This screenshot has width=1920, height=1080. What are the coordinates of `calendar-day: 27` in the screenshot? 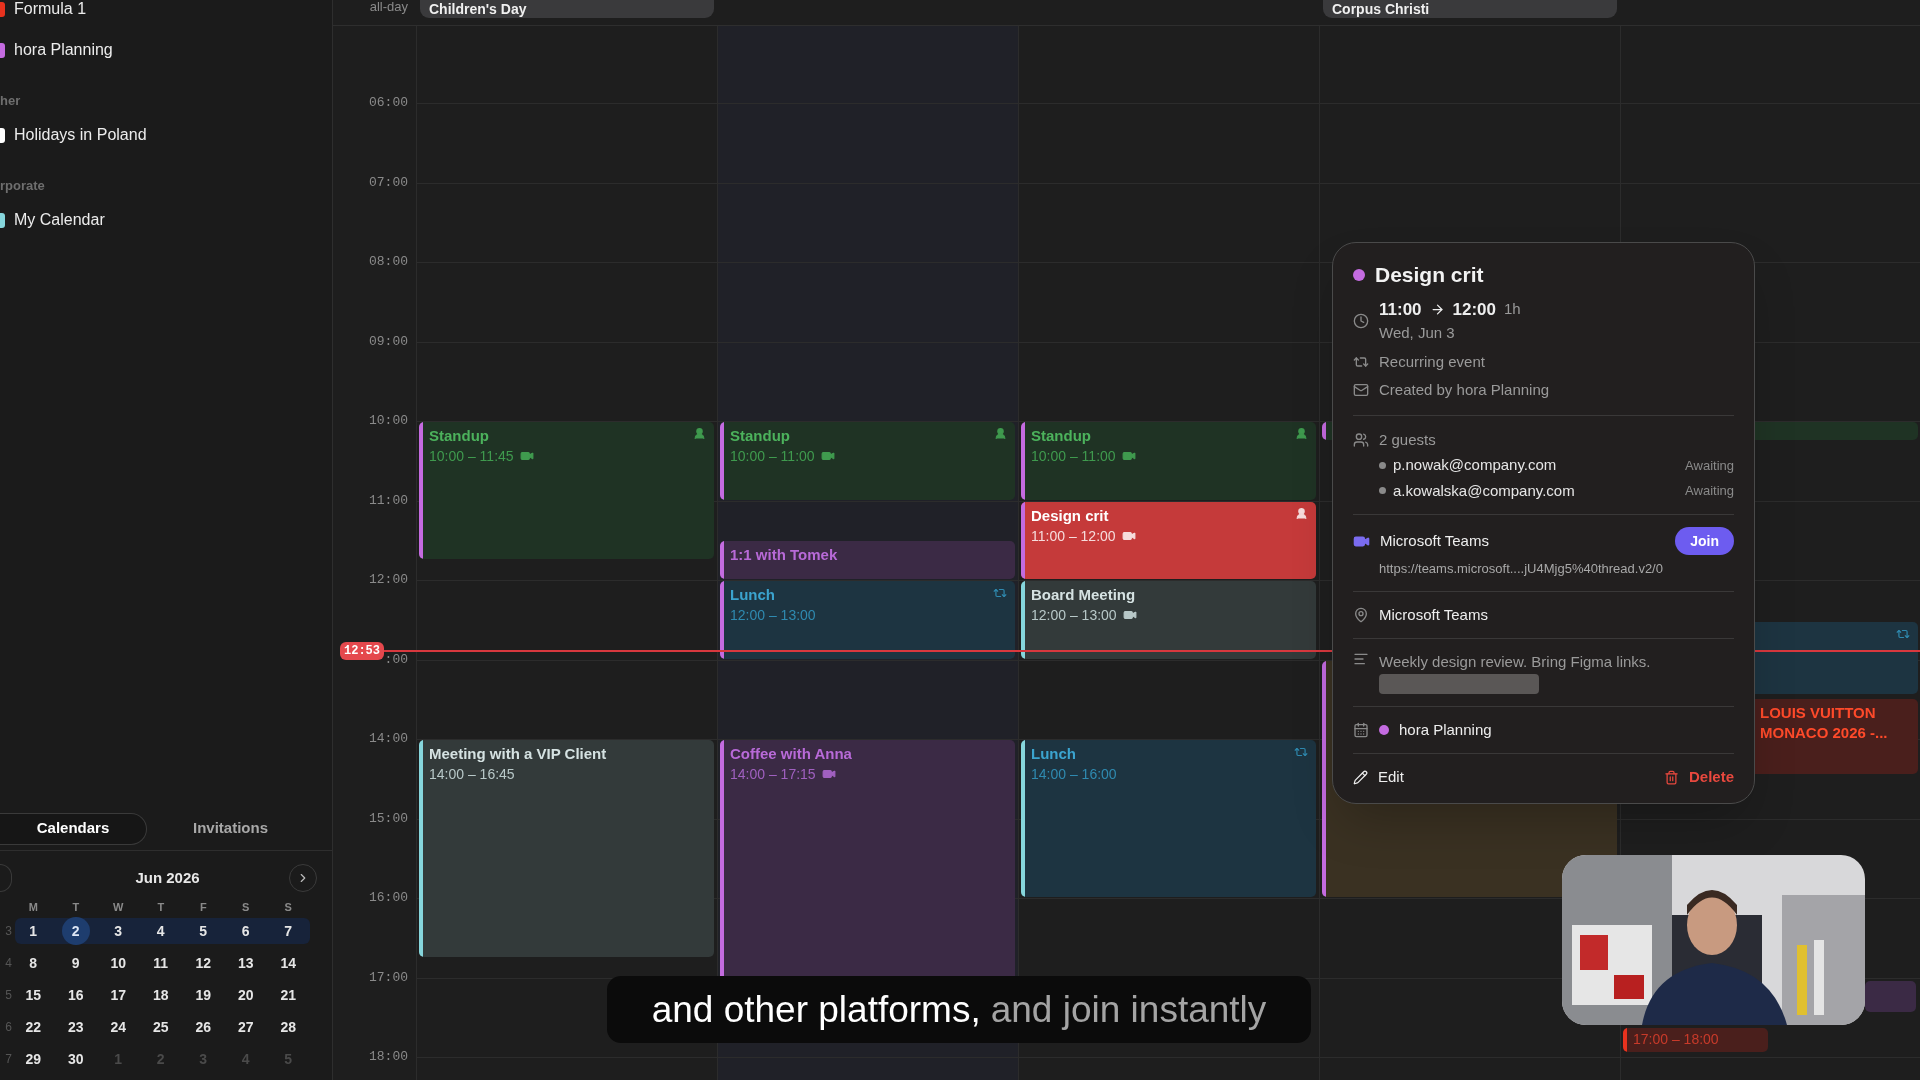 It's located at (245, 1027).